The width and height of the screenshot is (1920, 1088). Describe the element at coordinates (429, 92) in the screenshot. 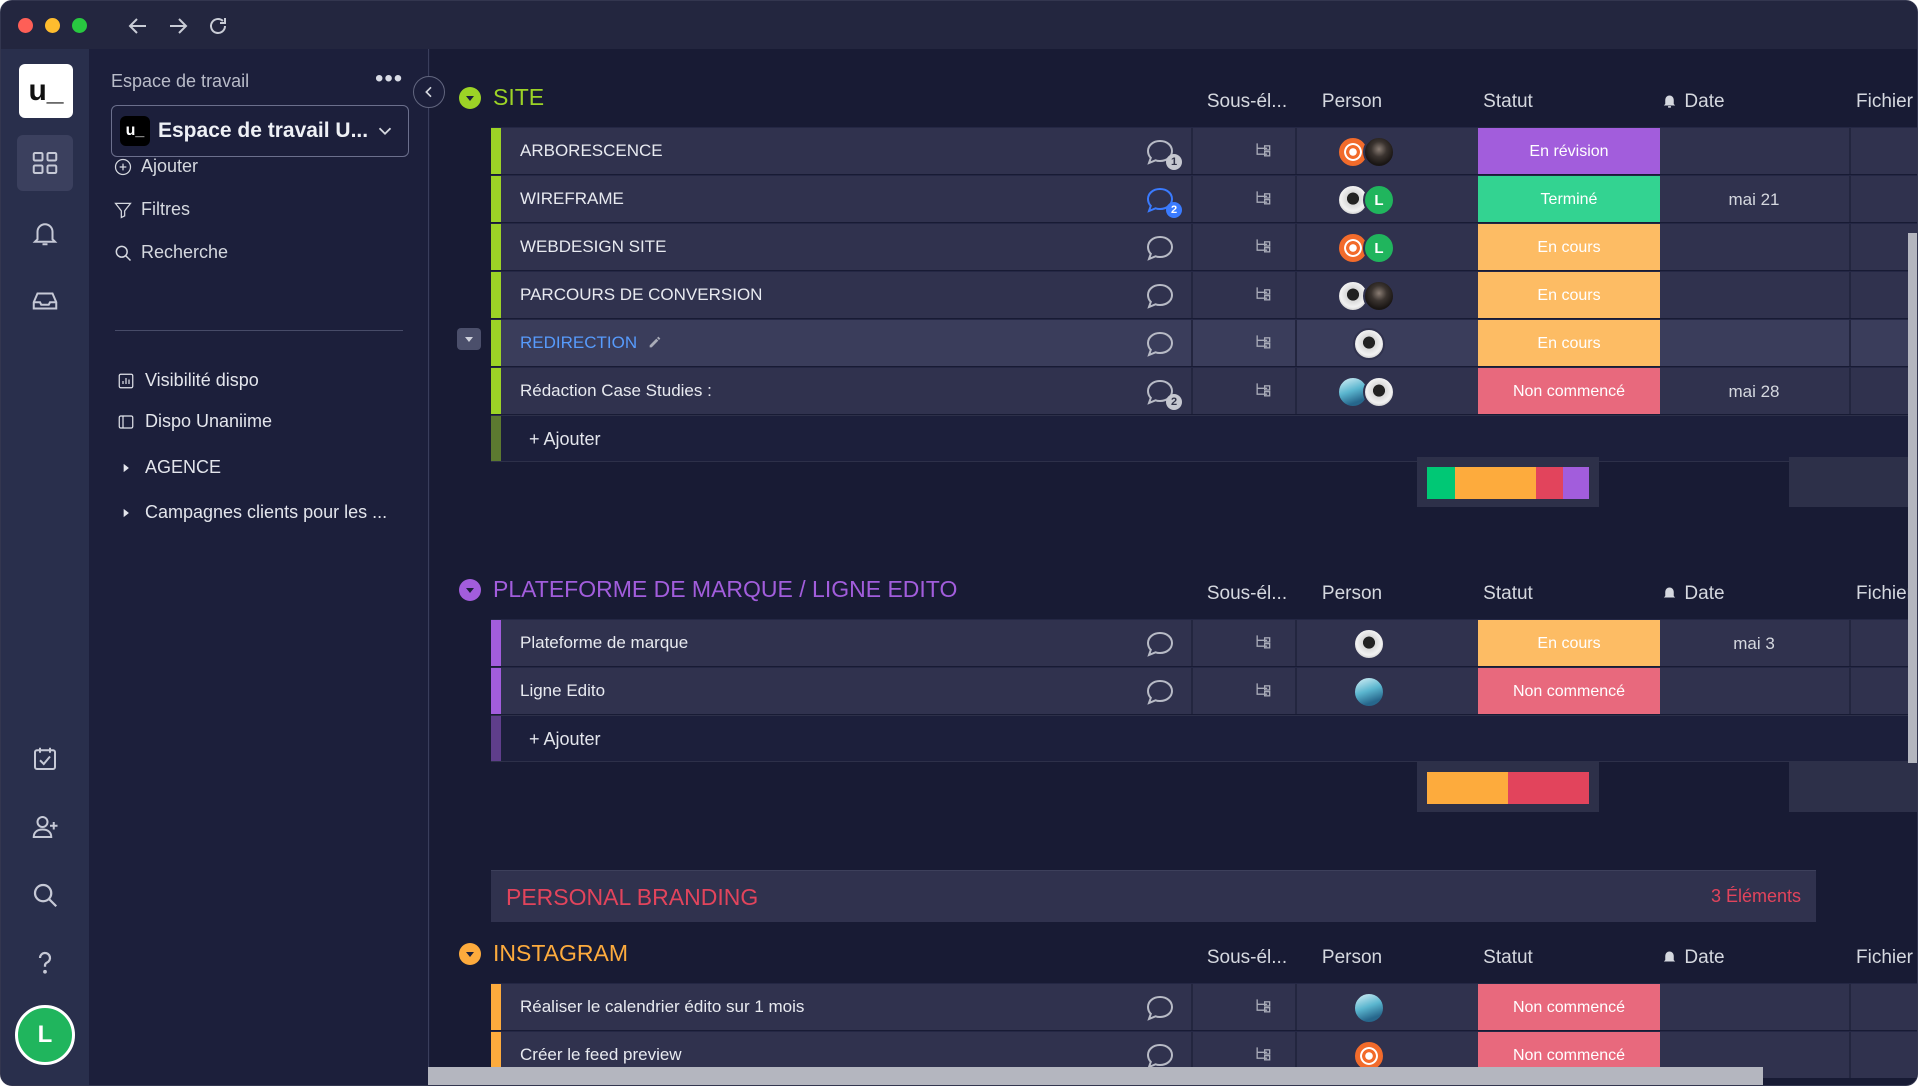

I see `collapse-panel-button` at that location.